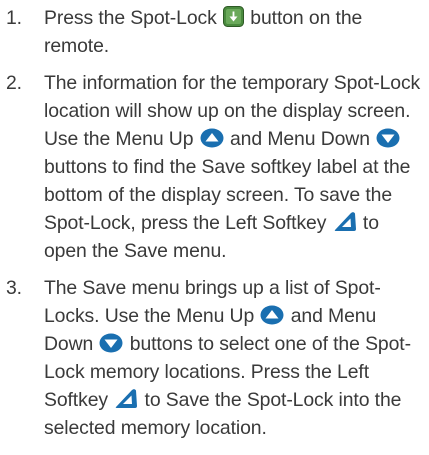 The height and width of the screenshot is (455, 429). Describe the element at coordinates (14, 83) in the screenshot. I see `step-number: 2.` at that location.